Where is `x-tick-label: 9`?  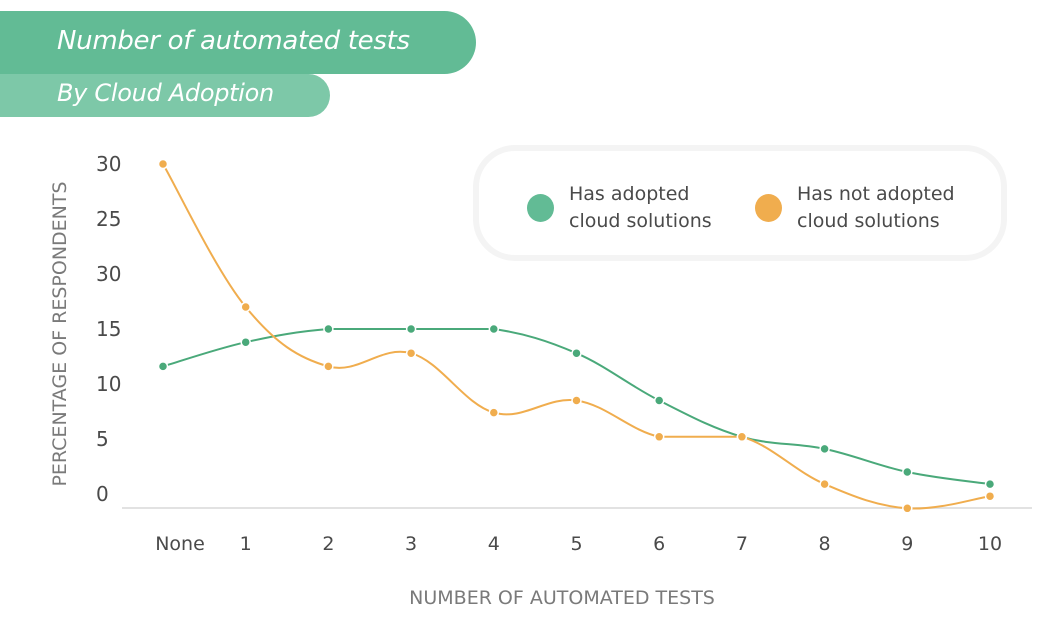 x-tick-label: 9 is located at coordinates (907, 544).